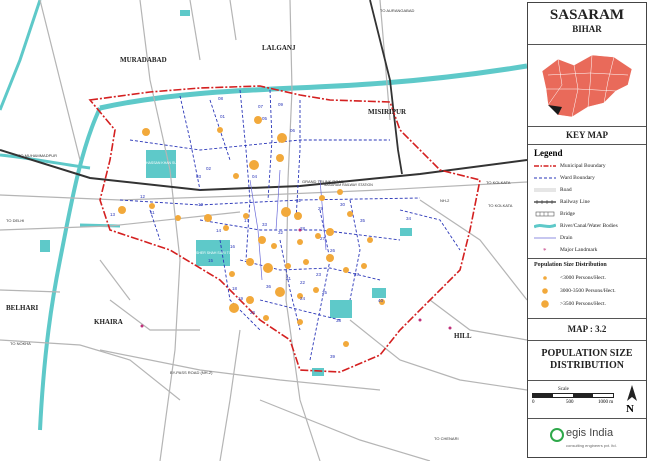 The image size is (650, 461). Describe the element at coordinates (564, 178) in the screenshot. I see `legend-item-ward: Ward Boundary` at that location.